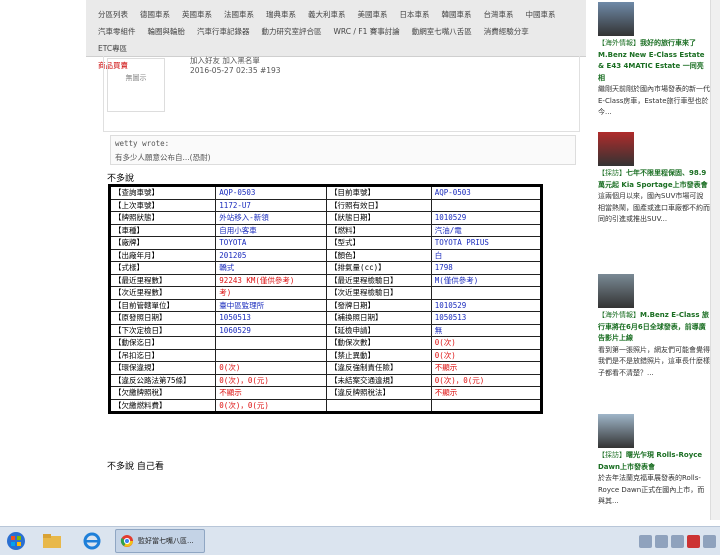 This screenshot has height=555, width=720. I want to click on table-row: 【環保違規】 0(次) 【違反強制責任險】 不顯示, so click(325, 368).